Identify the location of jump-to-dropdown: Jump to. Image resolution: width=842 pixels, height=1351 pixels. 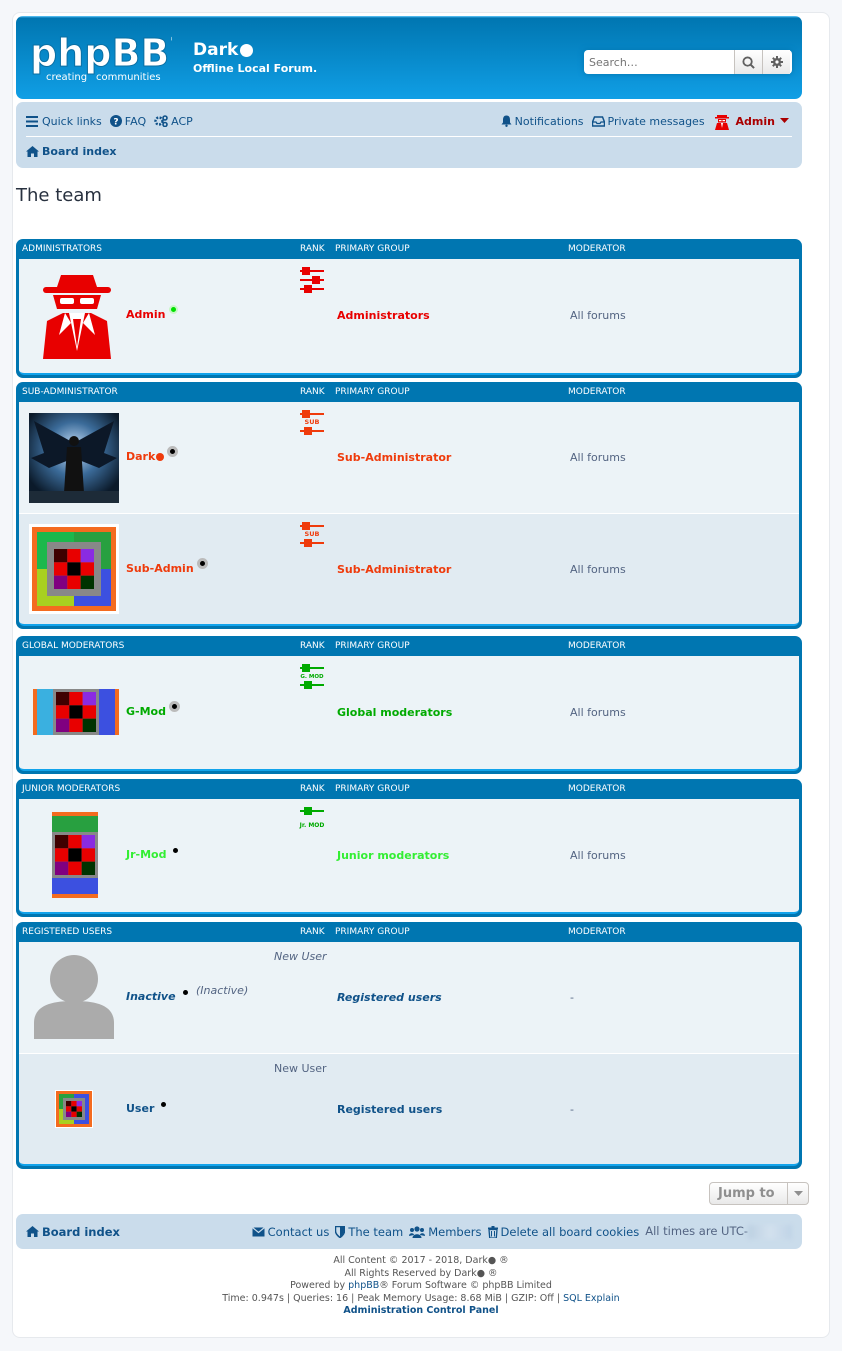
(759, 1193).